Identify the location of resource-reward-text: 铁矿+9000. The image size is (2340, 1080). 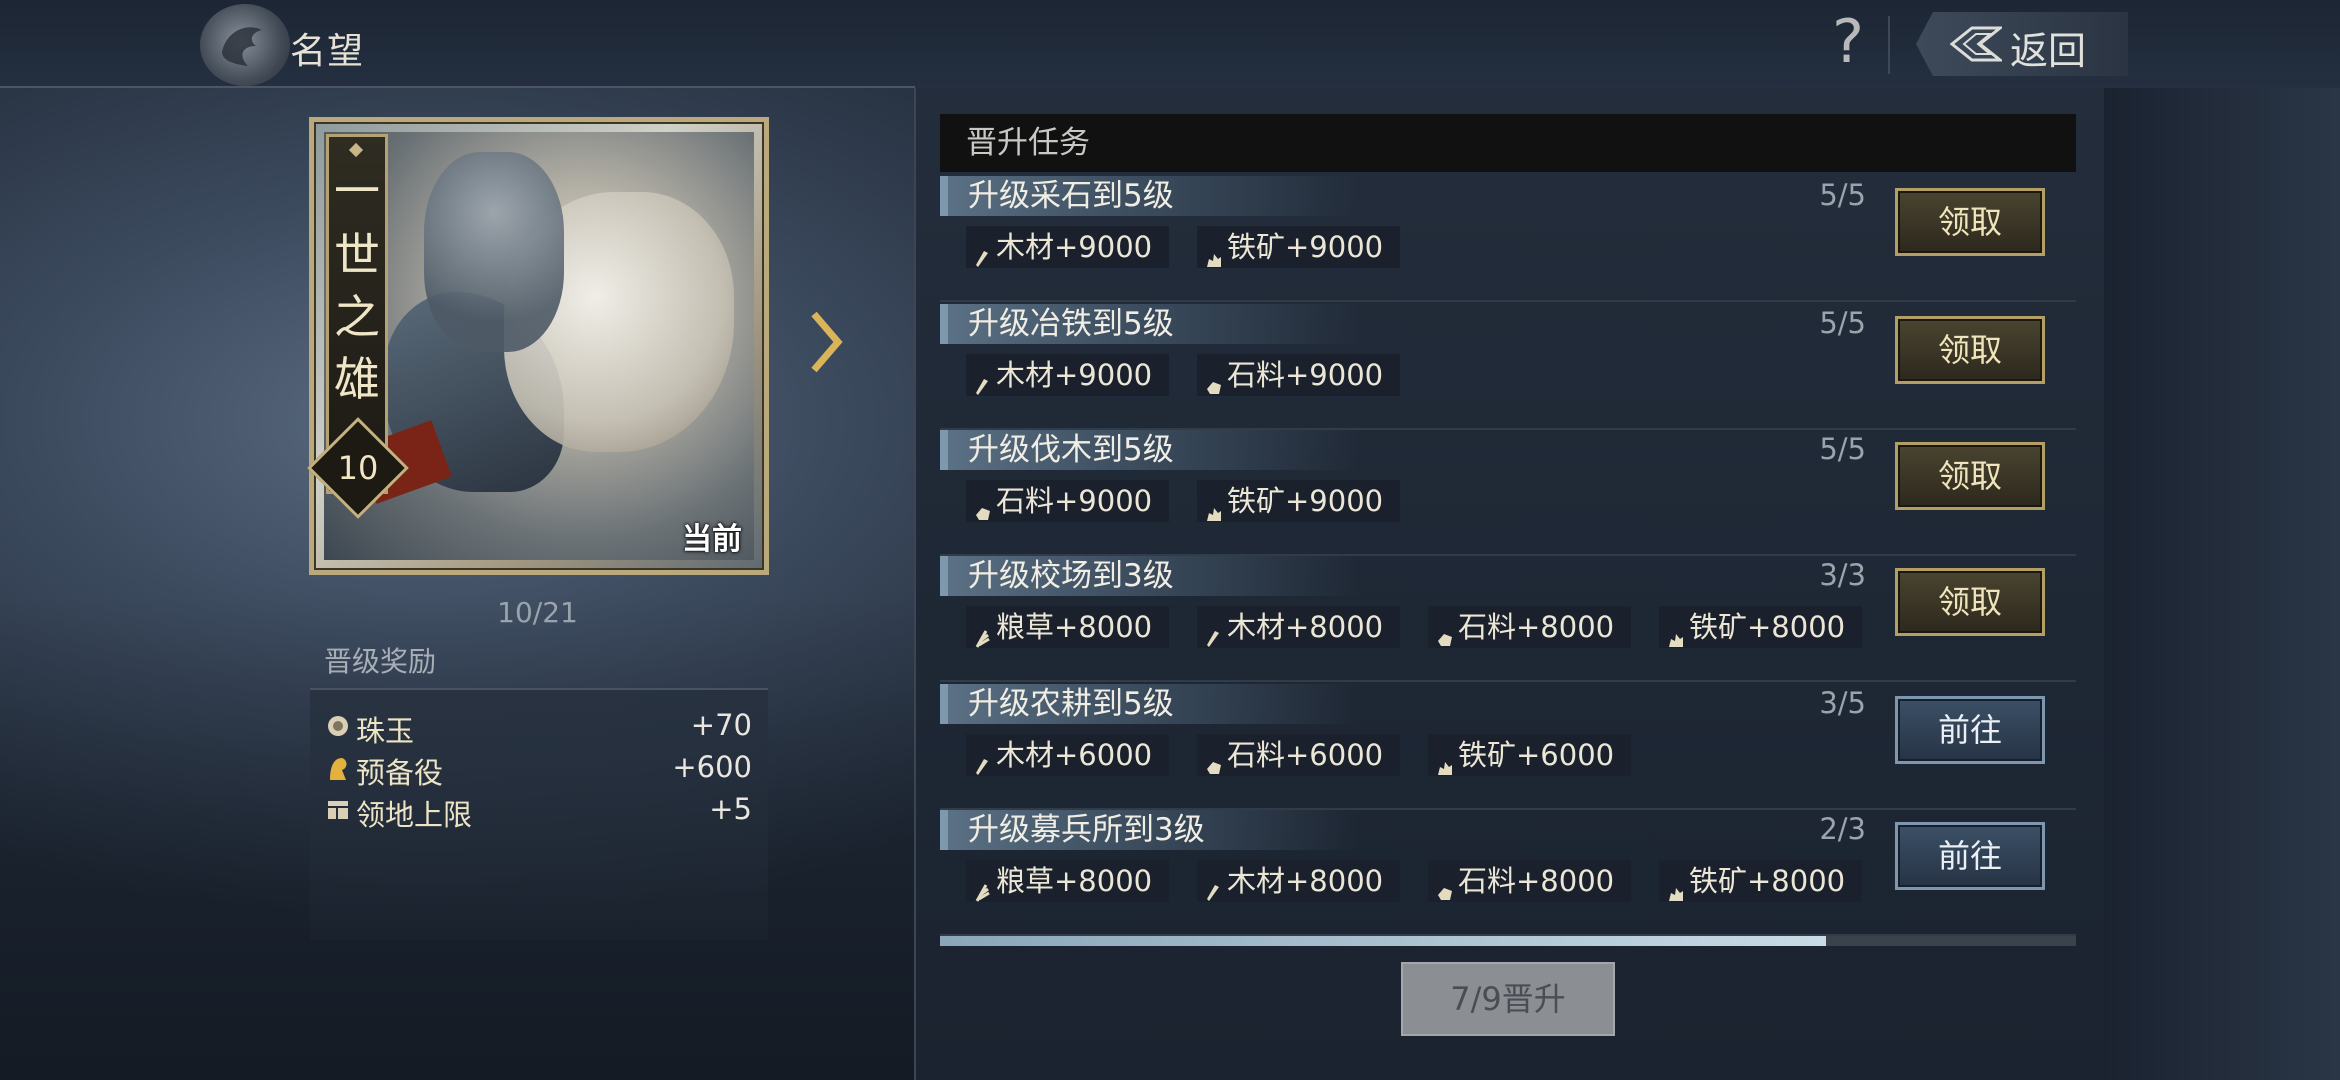
(1305, 501).